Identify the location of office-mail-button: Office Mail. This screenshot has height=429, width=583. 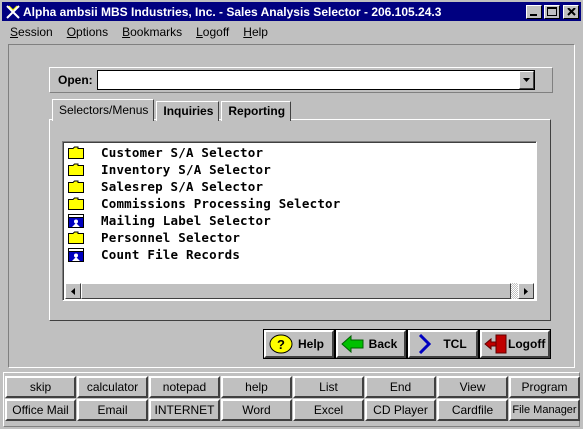
(40, 410).